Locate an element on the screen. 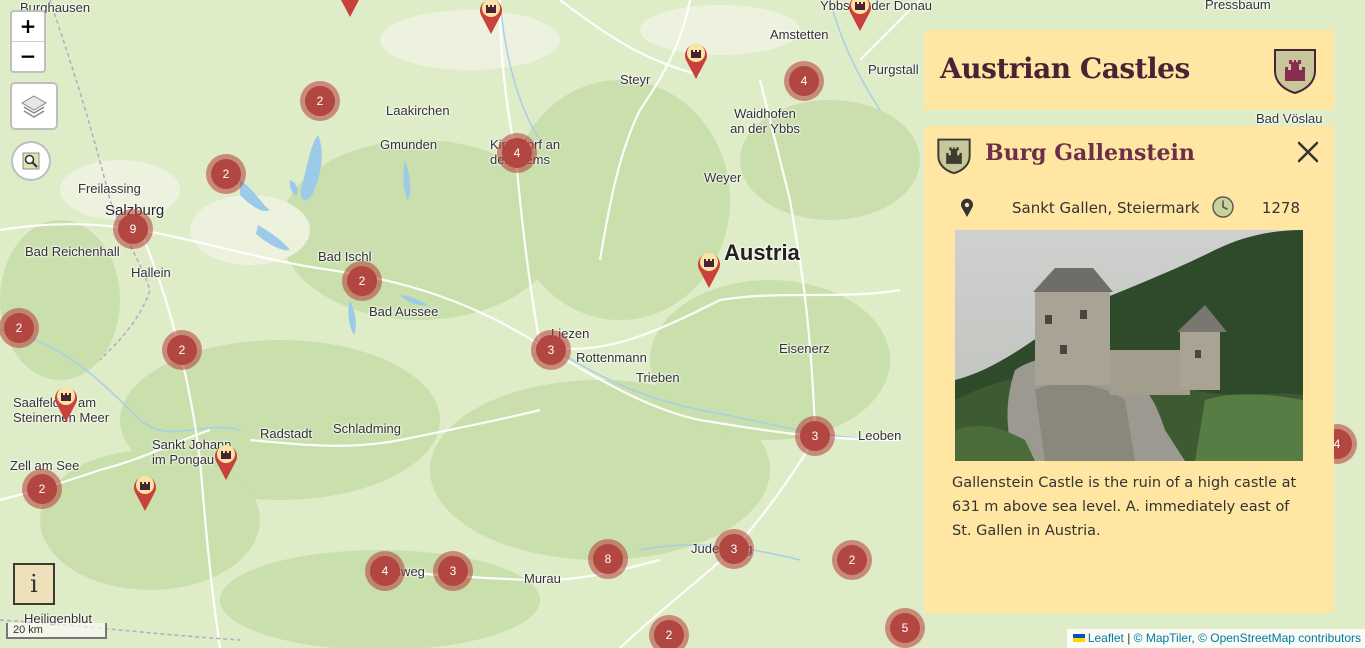 This screenshot has height=648, width=1365. maptiler-link: © MapTiler is located at coordinates (1163, 638).